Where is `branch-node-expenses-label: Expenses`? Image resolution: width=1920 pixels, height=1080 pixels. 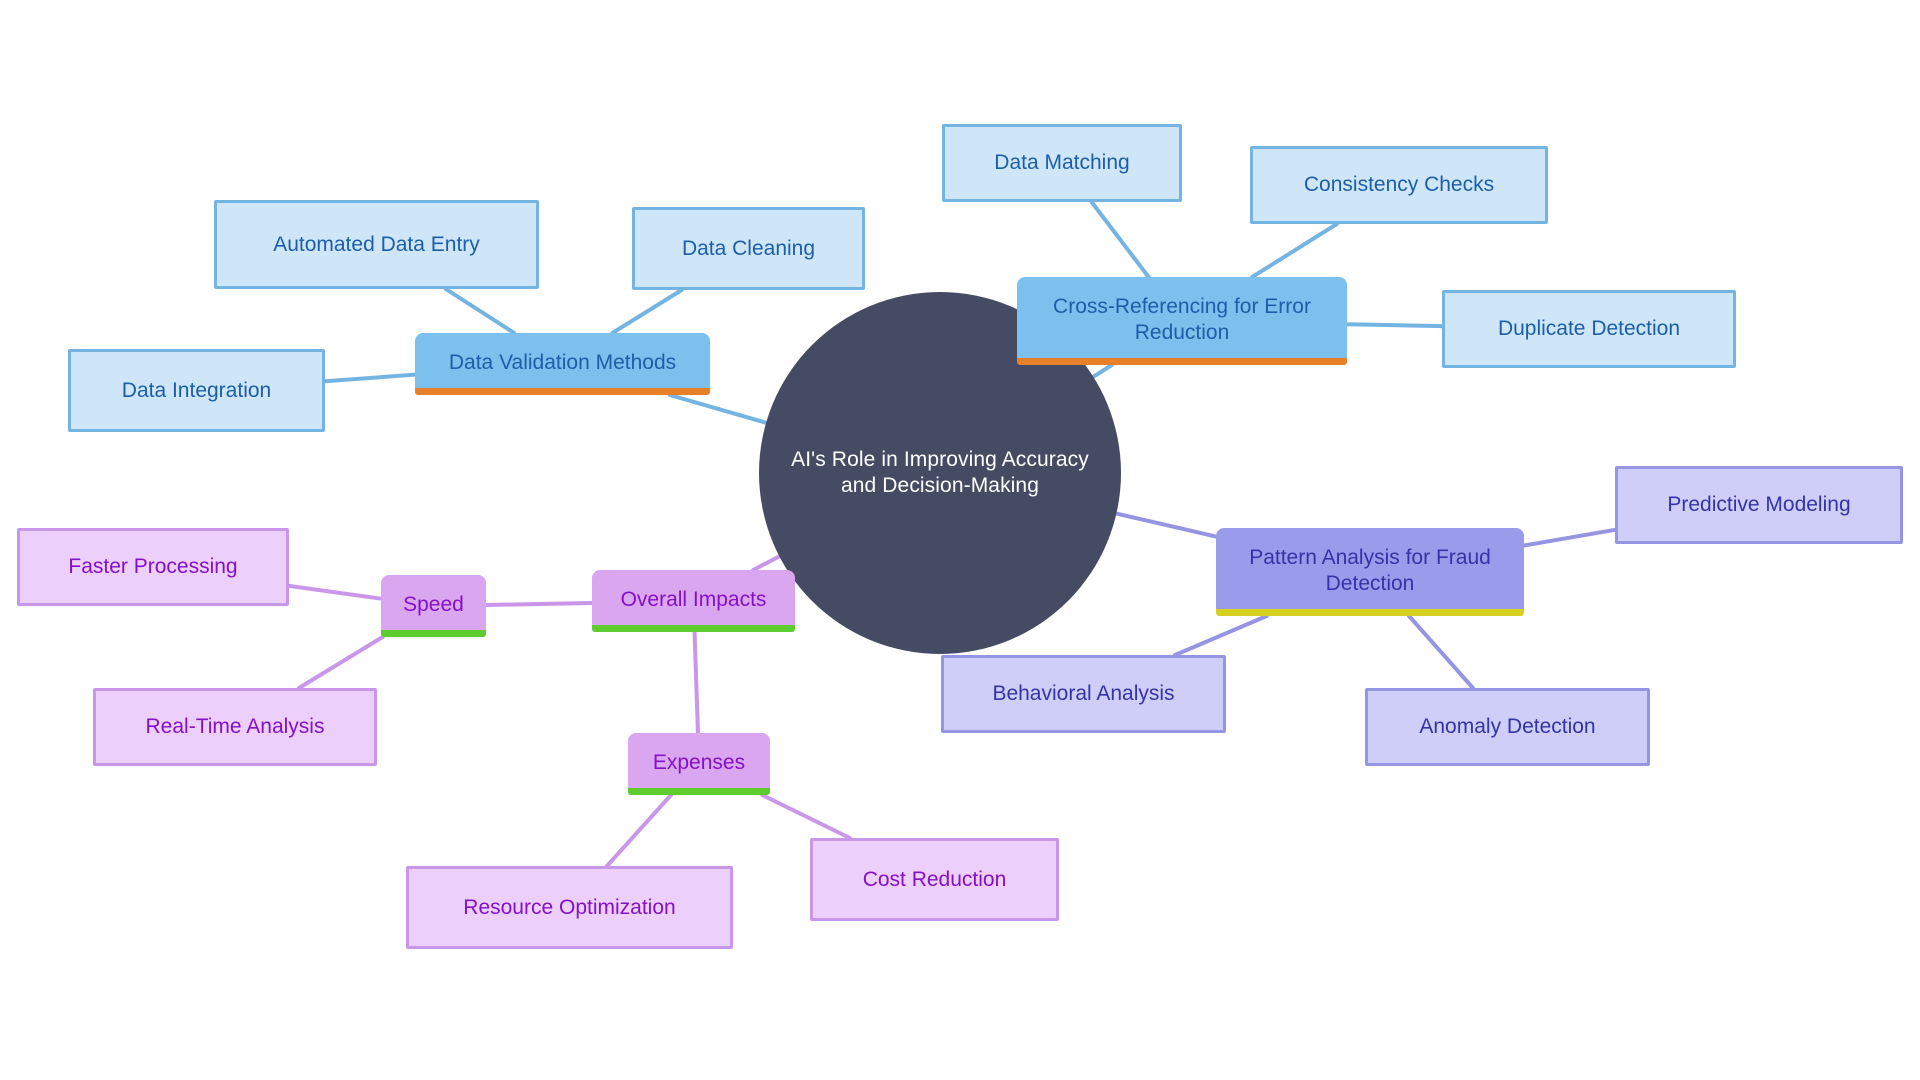
branch-node-expenses-label: Expenses is located at coordinates (699, 763).